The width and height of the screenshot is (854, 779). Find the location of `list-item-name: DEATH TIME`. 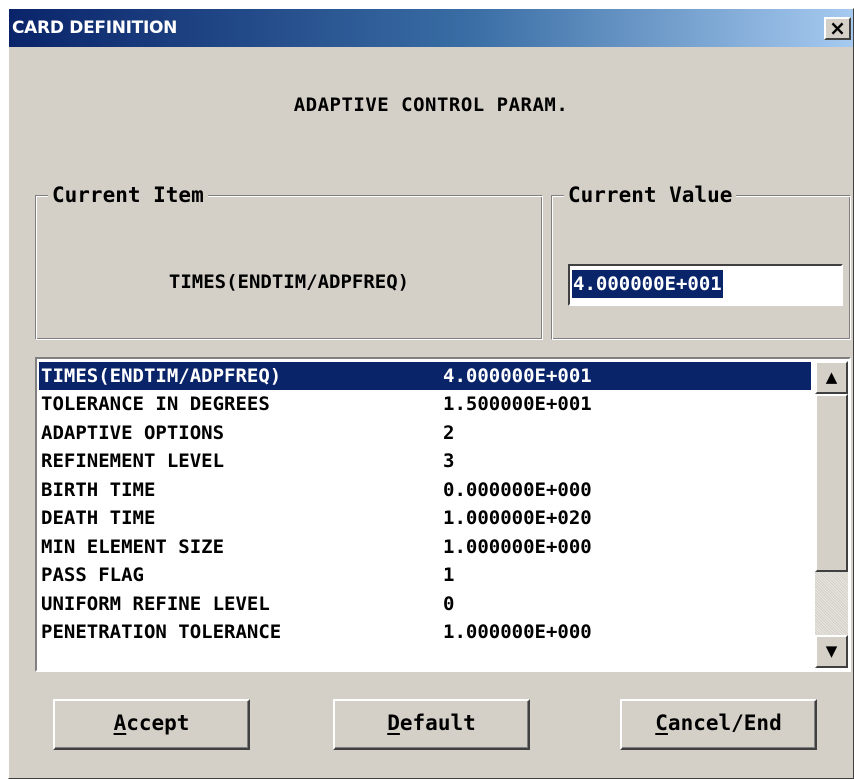

list-item-name: DEATH TIME is located at coordinates (98, 518).